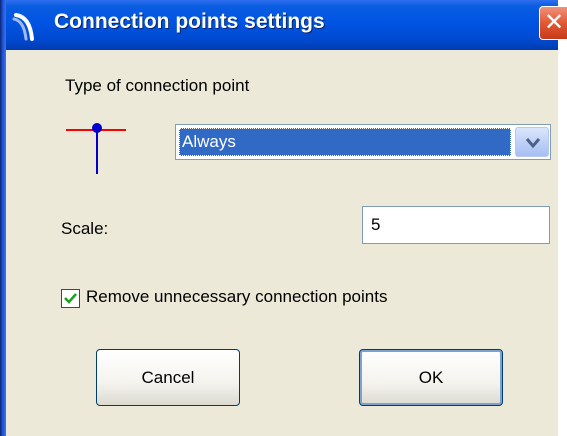 This screenshot has width=567, height=436. I want to click on dropdown-button, so click(532, 142).